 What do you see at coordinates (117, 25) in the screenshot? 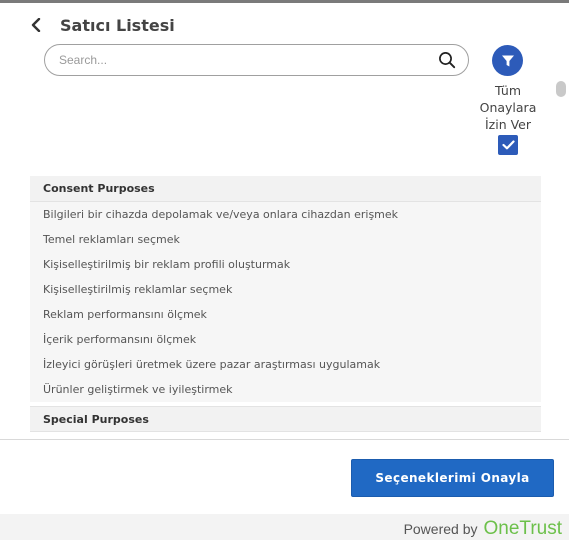
I see `page-title: Satıcı Listesi` at bounding box center [117, 25].